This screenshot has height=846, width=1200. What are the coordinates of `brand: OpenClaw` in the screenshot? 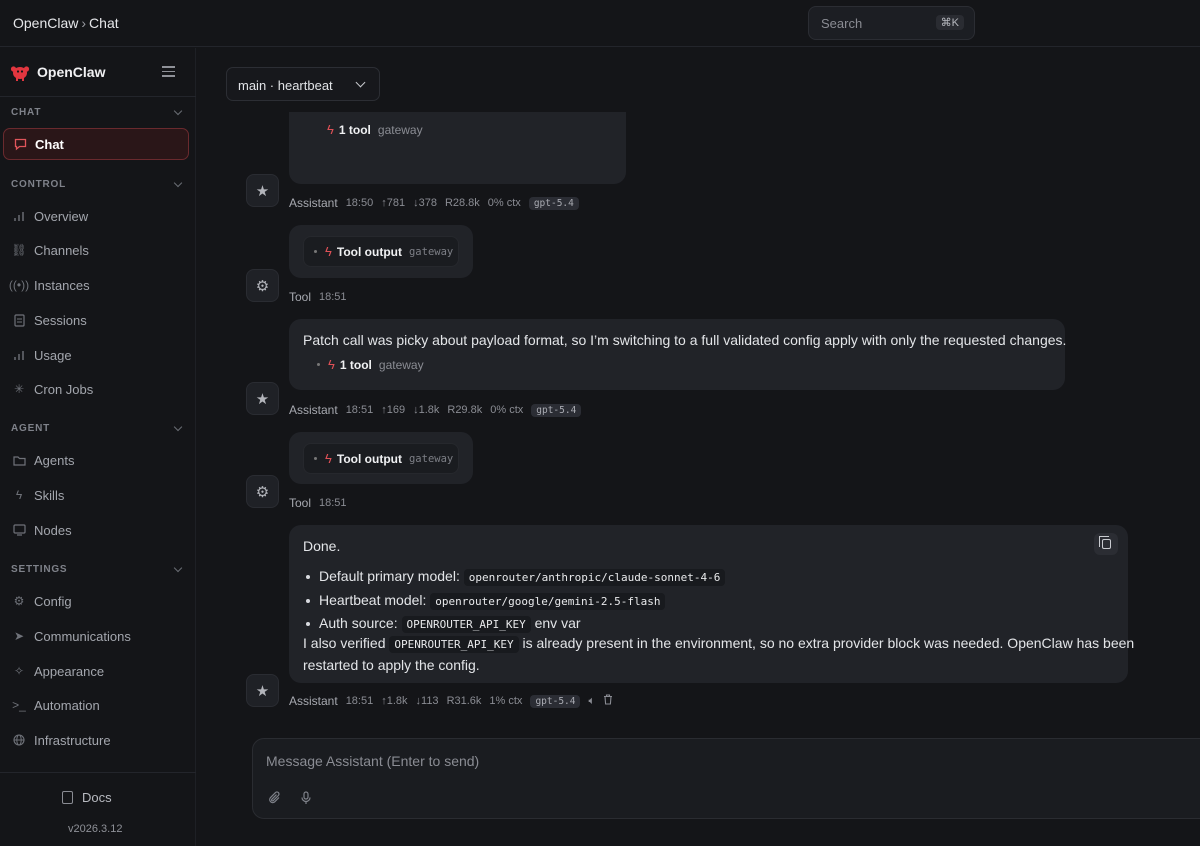 It's located at (57, 72).